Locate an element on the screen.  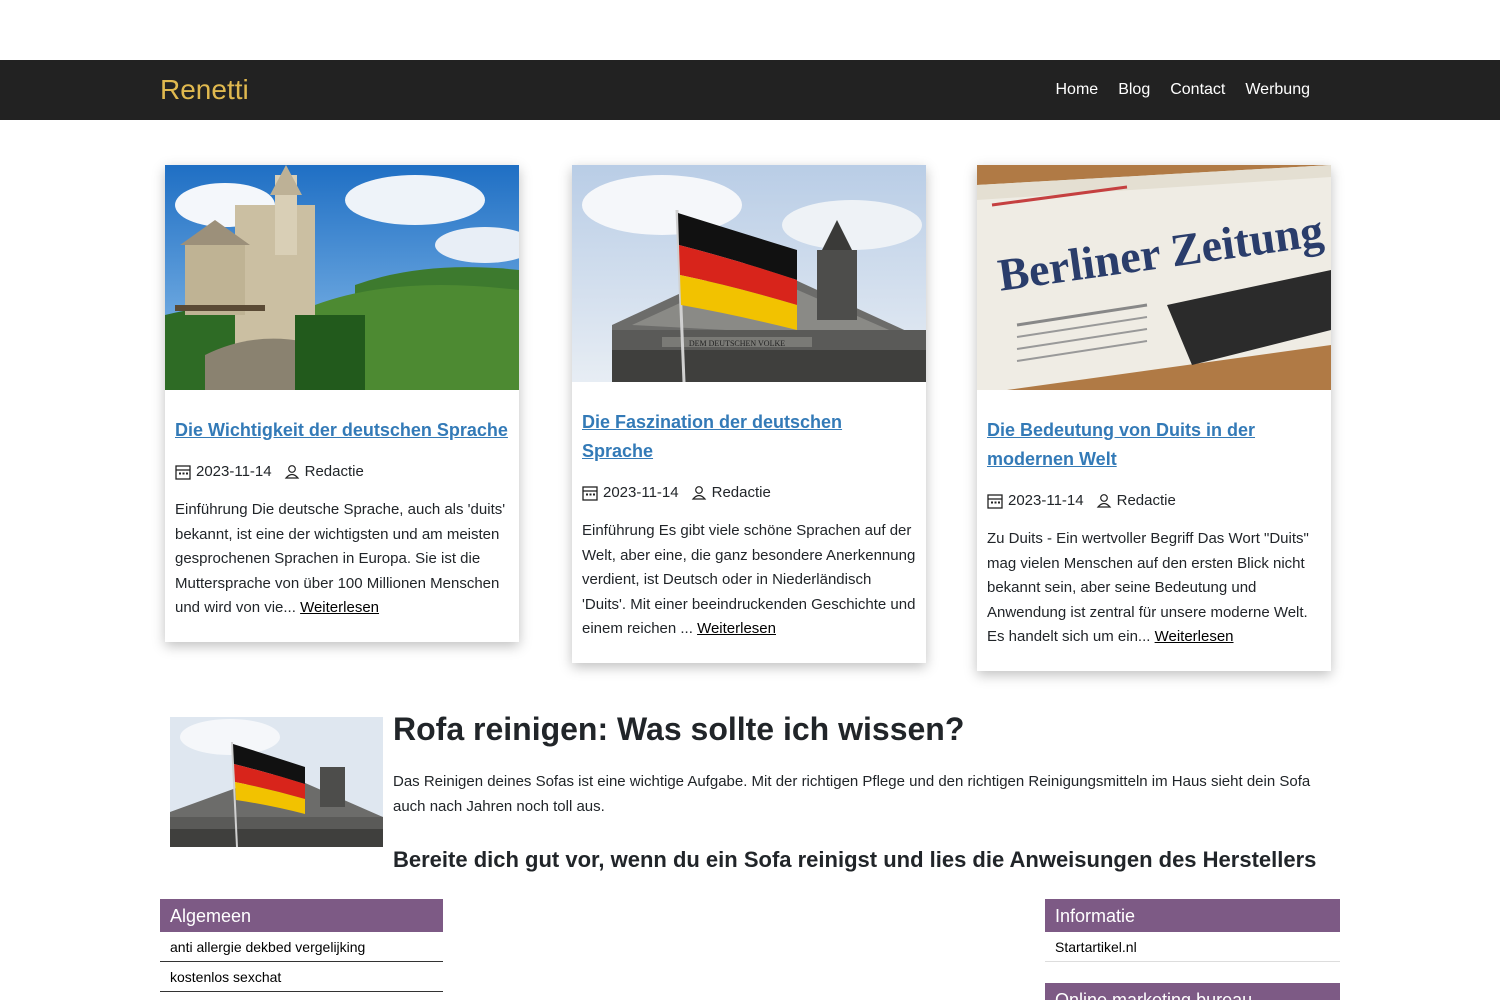
post-title-link: Die Wichtigkeit der deutschen Sprache is located at coordinates (341, 430).